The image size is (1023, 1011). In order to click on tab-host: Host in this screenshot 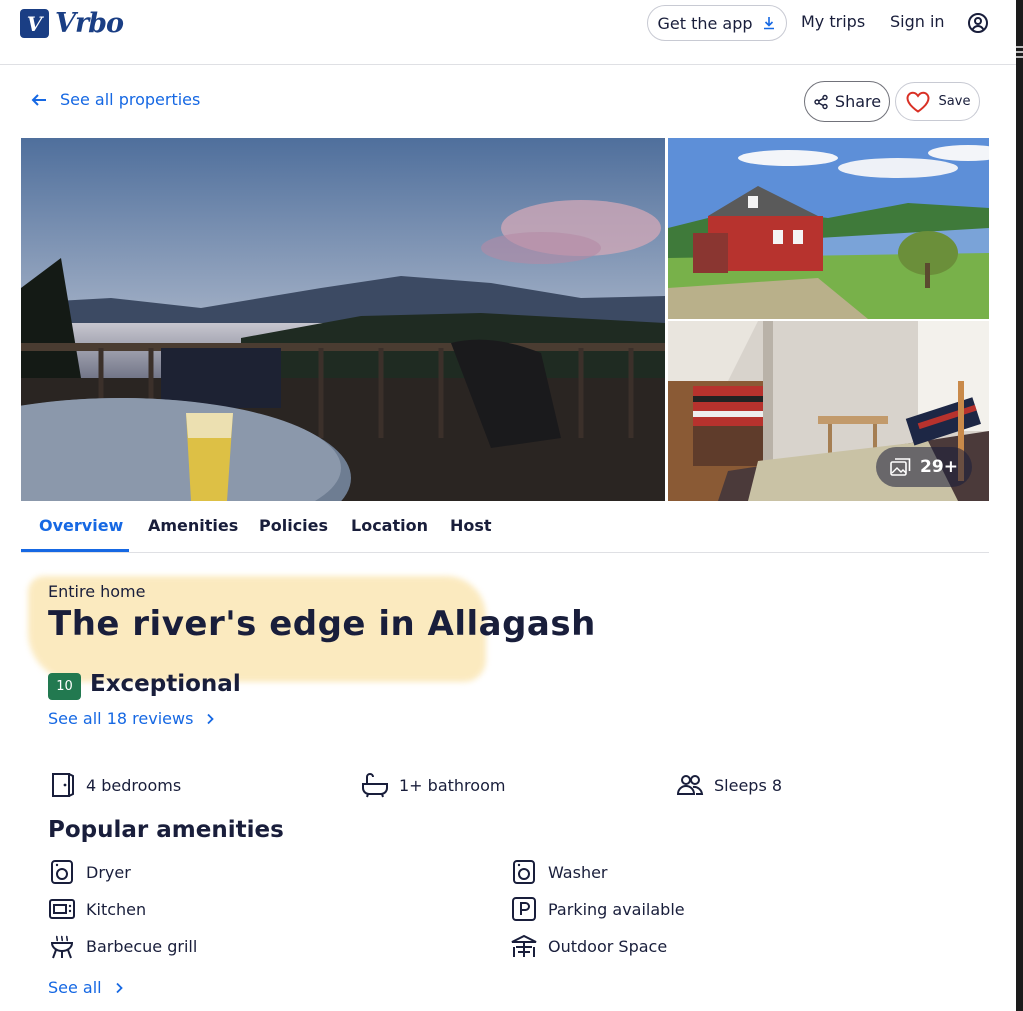, I will do `click(471, 525)`.